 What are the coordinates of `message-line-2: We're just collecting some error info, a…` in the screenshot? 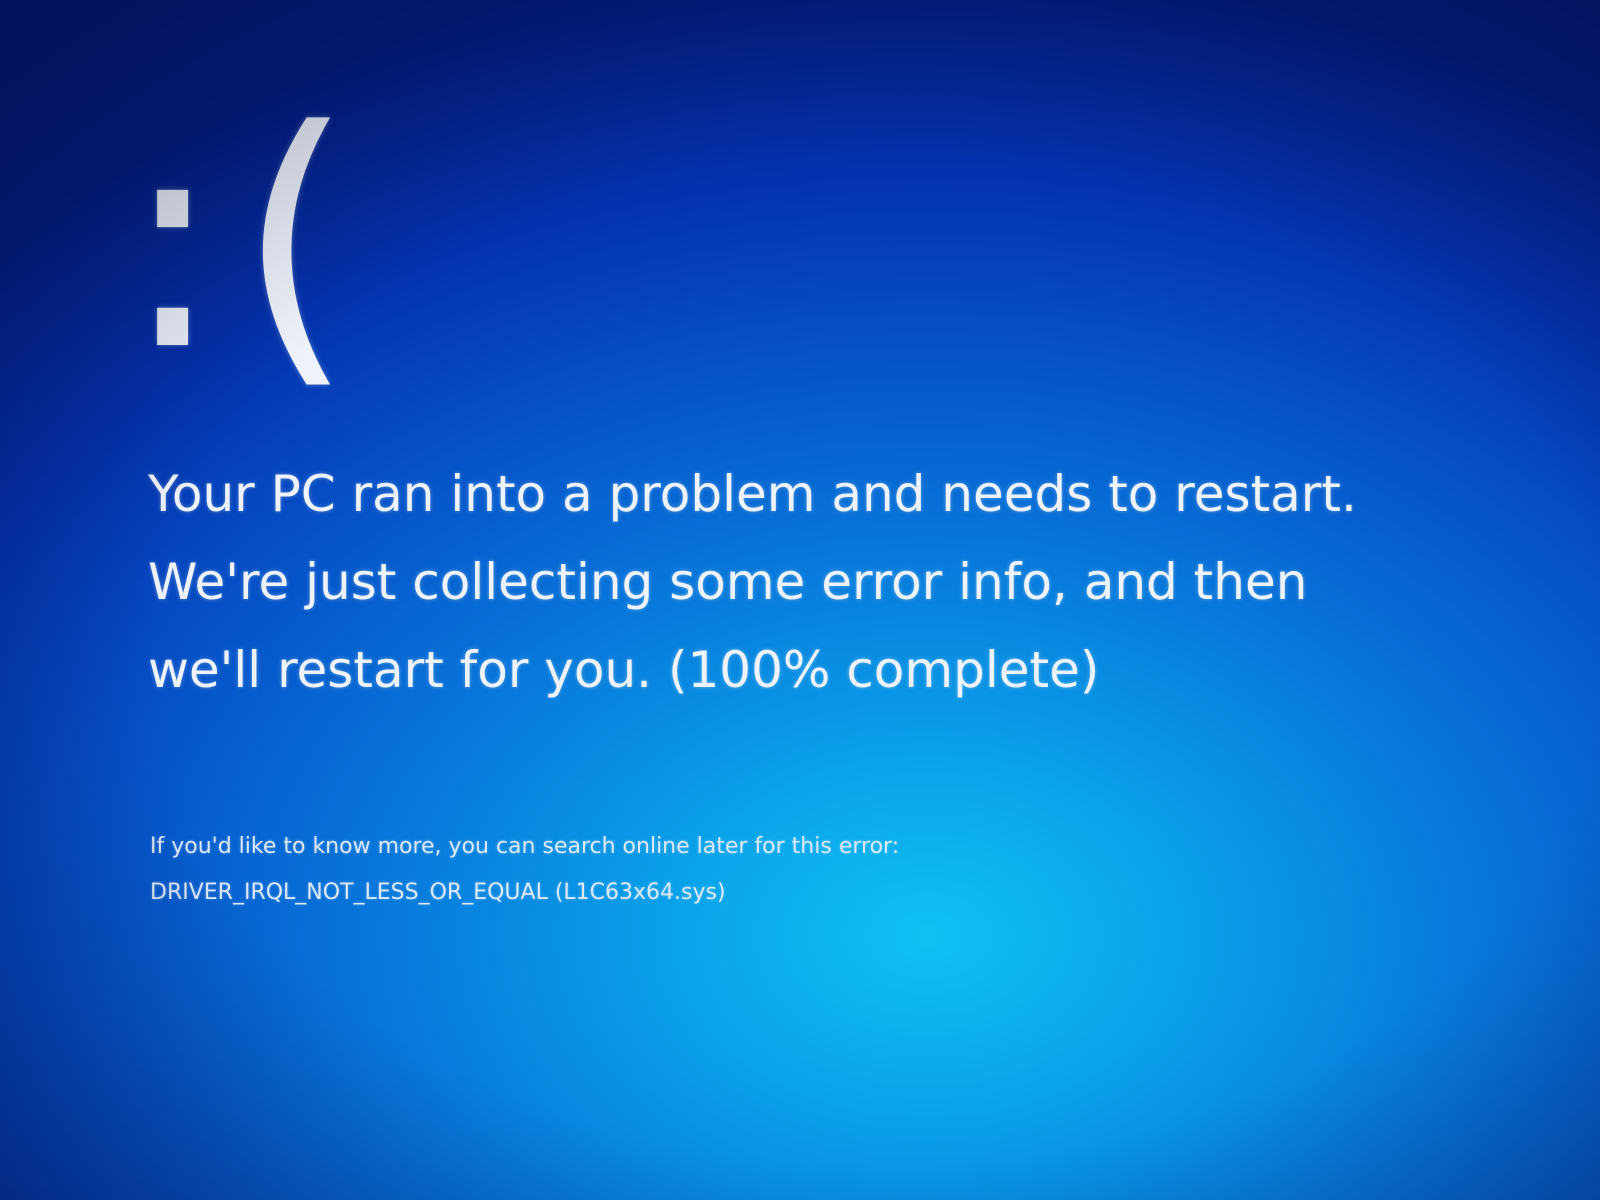 It's located at (728, 582).